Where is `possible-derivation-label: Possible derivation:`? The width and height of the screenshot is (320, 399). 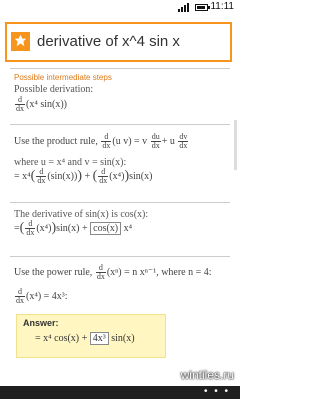
possible-derivation-label: Possible derivation: is located at coordinates (54, 89).